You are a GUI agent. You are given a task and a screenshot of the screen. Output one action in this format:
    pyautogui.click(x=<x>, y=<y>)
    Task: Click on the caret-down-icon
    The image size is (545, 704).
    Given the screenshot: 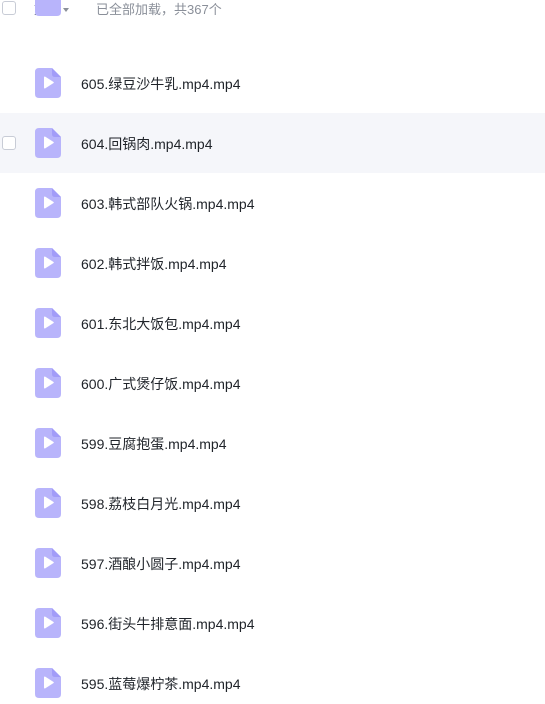 What is the action you would take?
    pyautogui.click(x=66, y=9)
    